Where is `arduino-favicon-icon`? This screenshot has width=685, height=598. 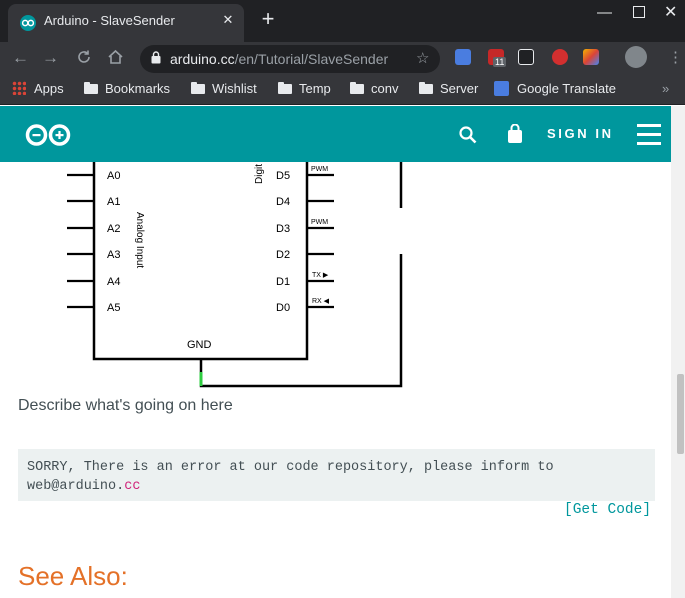
arduino-favicon-icon is located at coordinates (28, 23).